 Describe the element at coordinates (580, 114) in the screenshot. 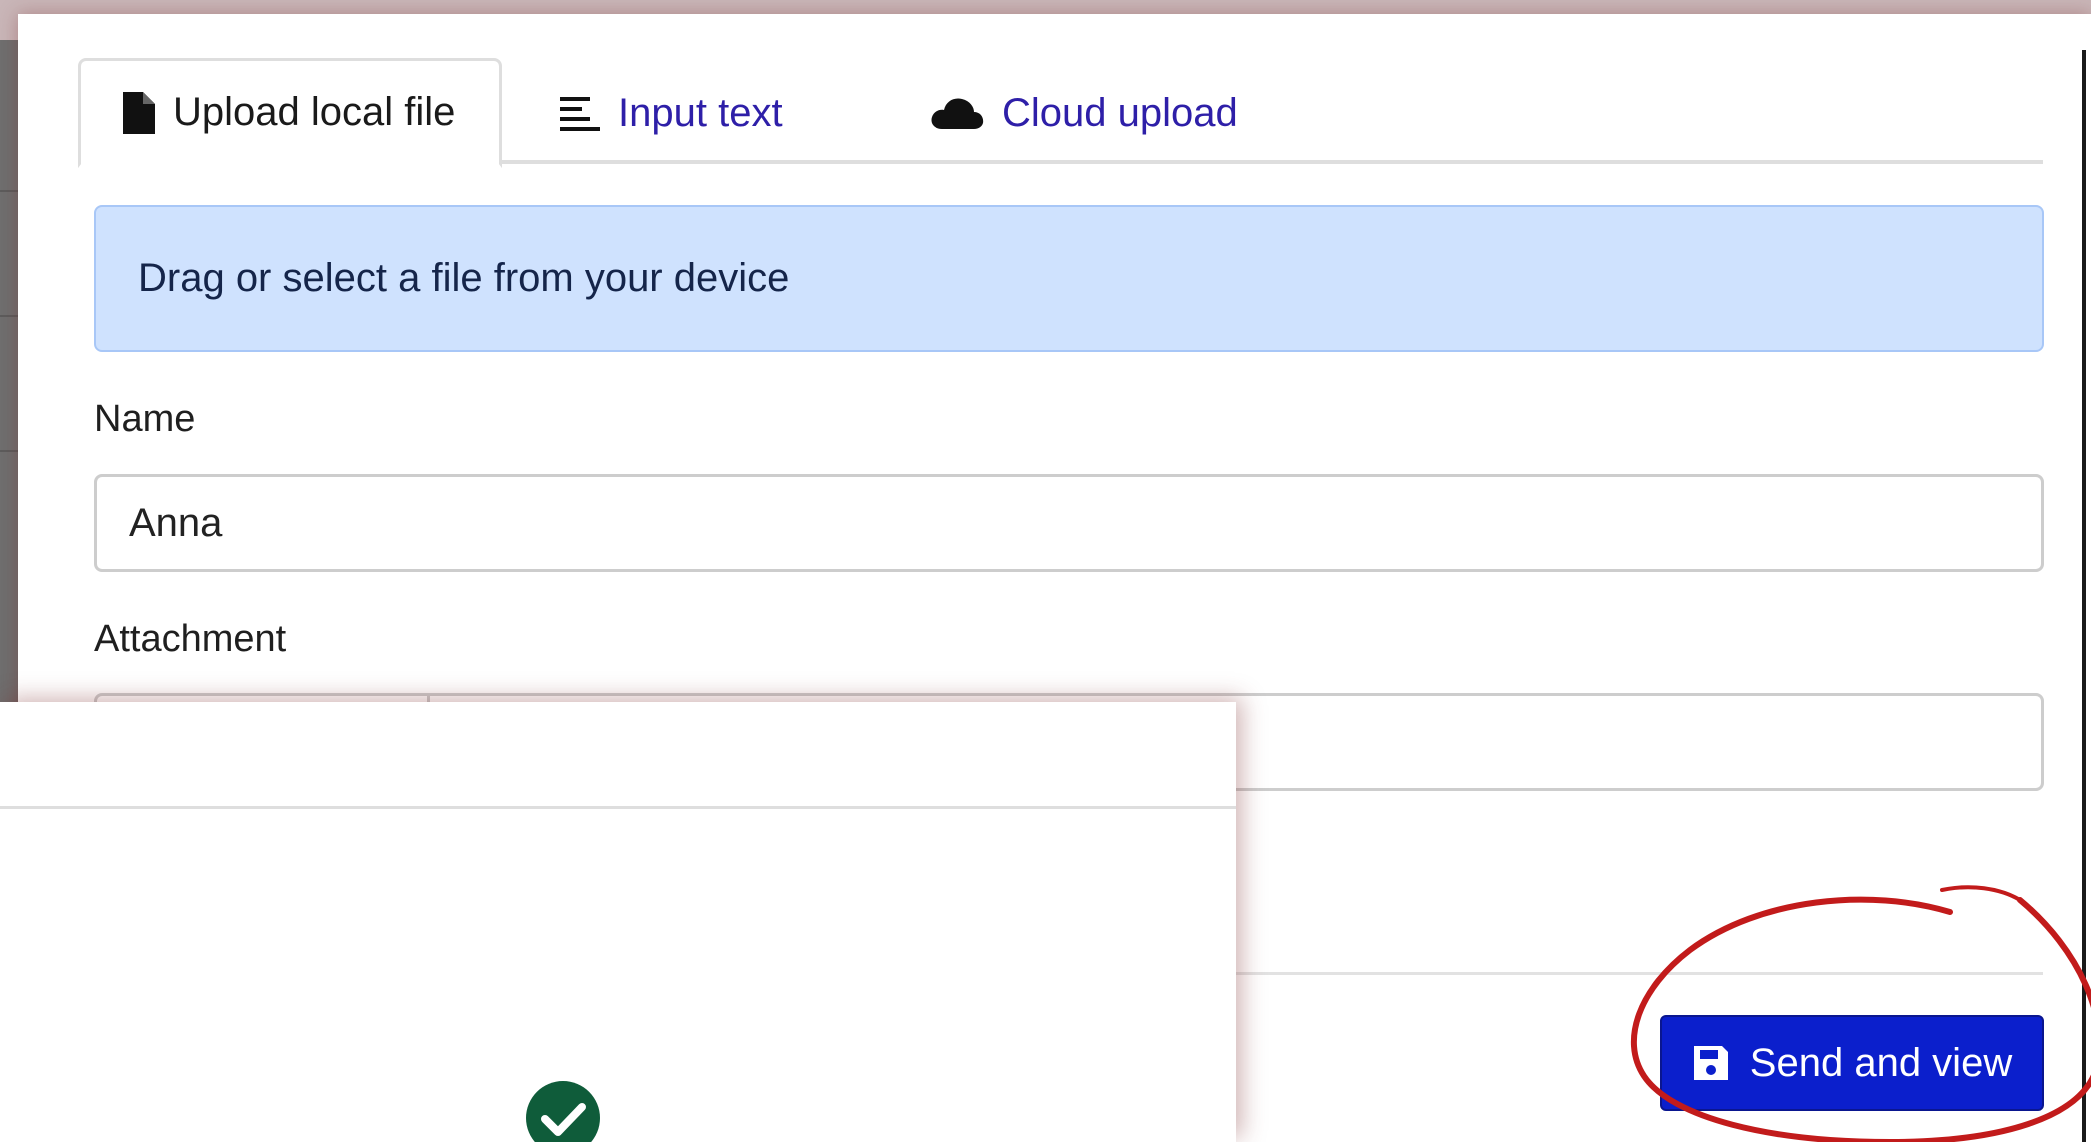

I see `align-left-icon` at that location.